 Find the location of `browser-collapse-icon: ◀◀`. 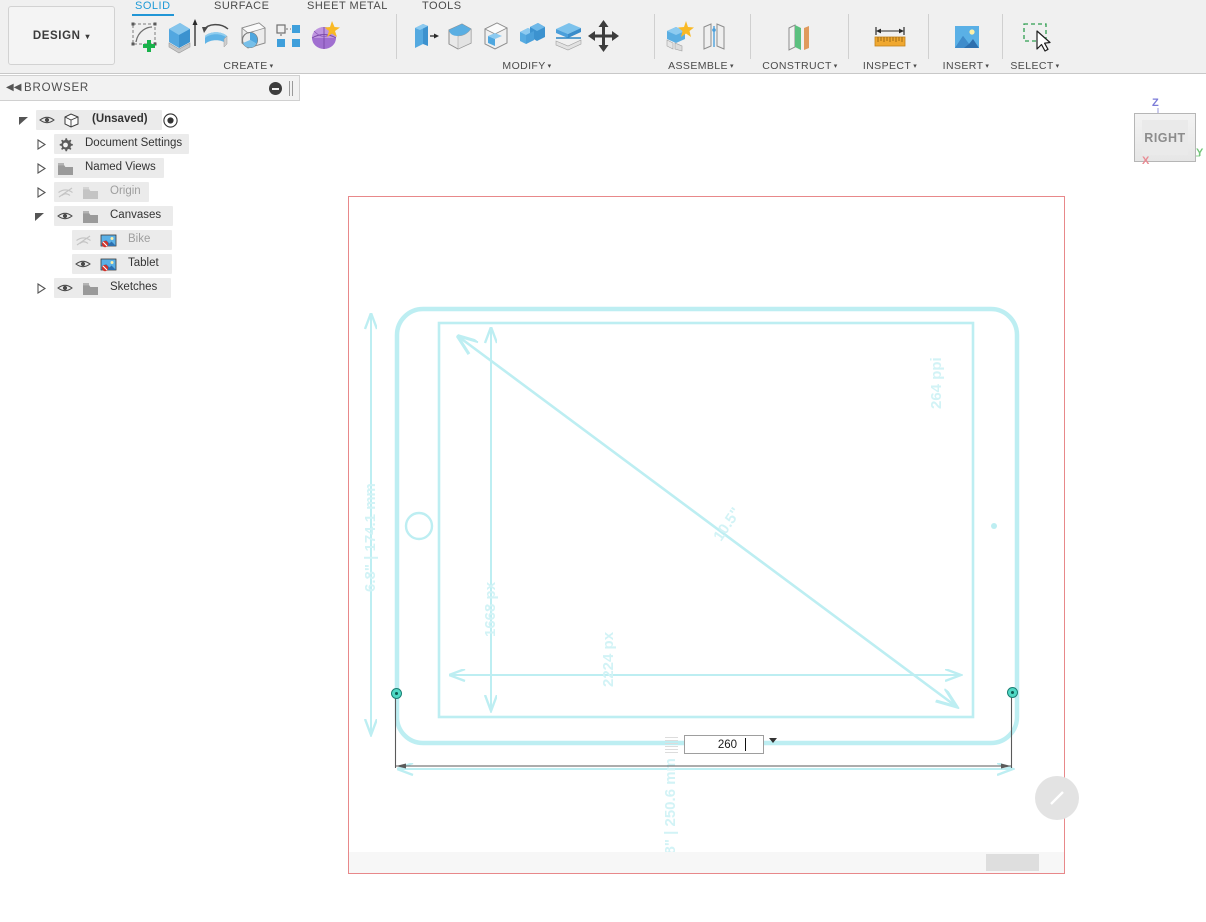

browser-collapse-icon: ◀◀ is located at coordinates (13, 88).